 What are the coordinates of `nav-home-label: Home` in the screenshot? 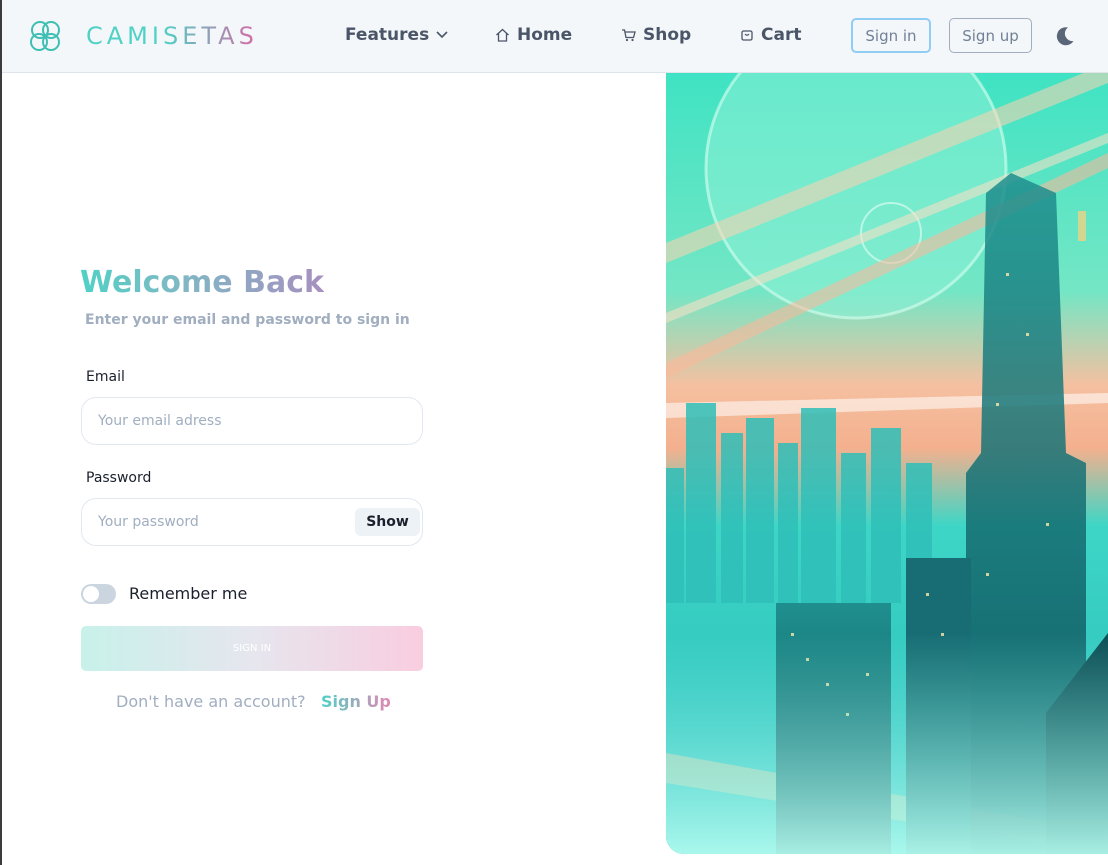 It's located at (545, 35).